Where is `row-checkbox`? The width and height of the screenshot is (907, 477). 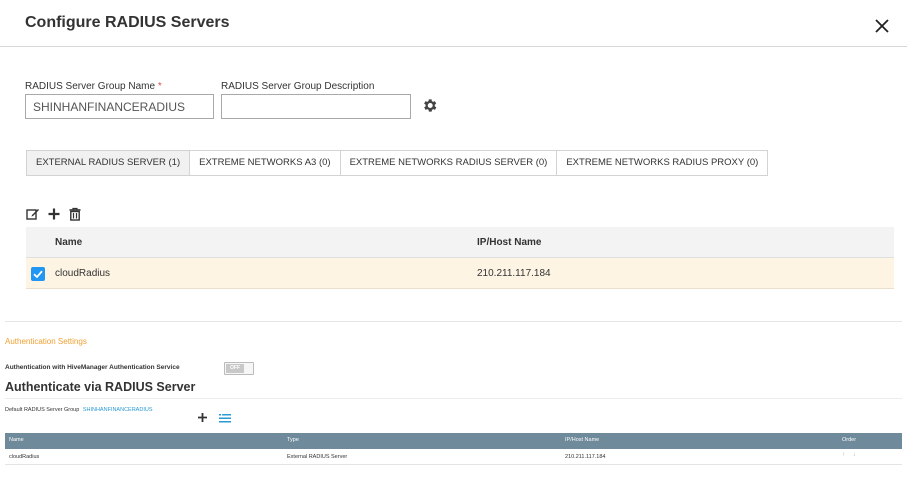
row-checkbox is located at coordinates (38, 274).